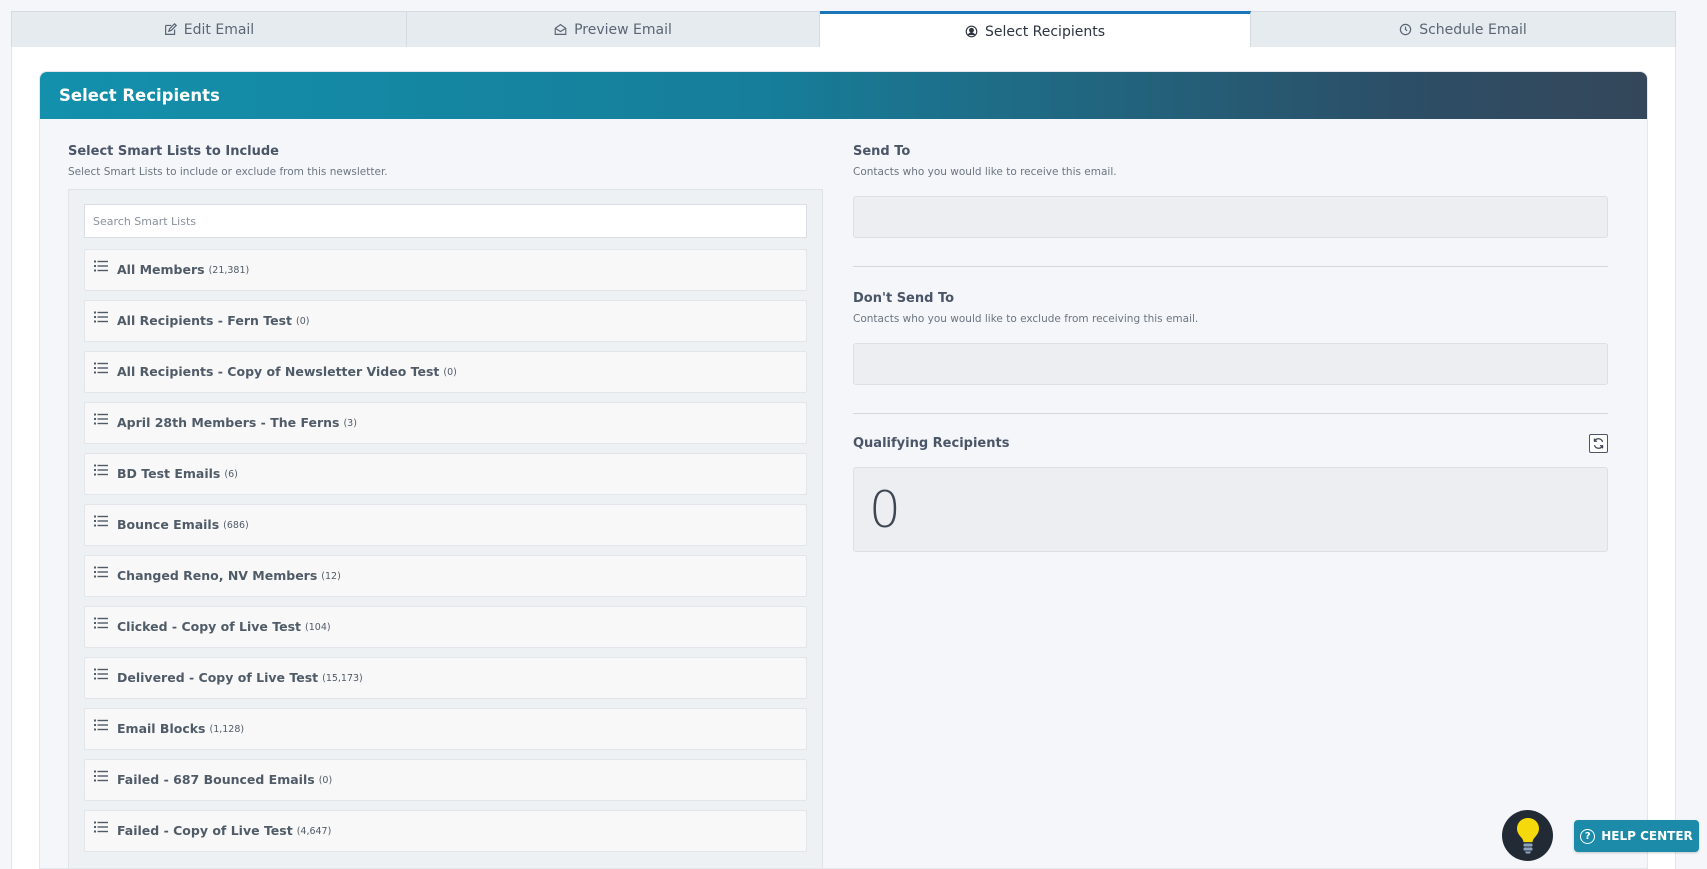 This screenshot has height=869, width=1707. Describe the element at coordinates (445, 423) in the screenshot. I see `smart-list-item: April 28th Members - The Ferns (3)` at that location.